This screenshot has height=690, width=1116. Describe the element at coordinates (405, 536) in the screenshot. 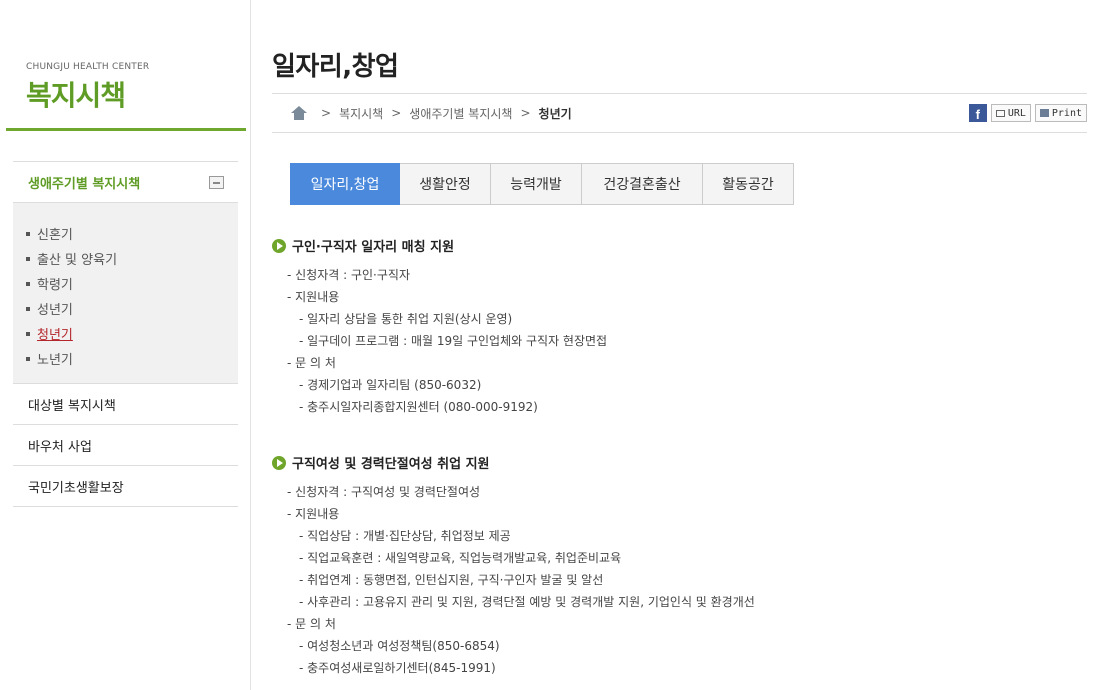

I see `info-line: - 직업상담 : 개별·집단상담, 취업정보 제공` at that location.